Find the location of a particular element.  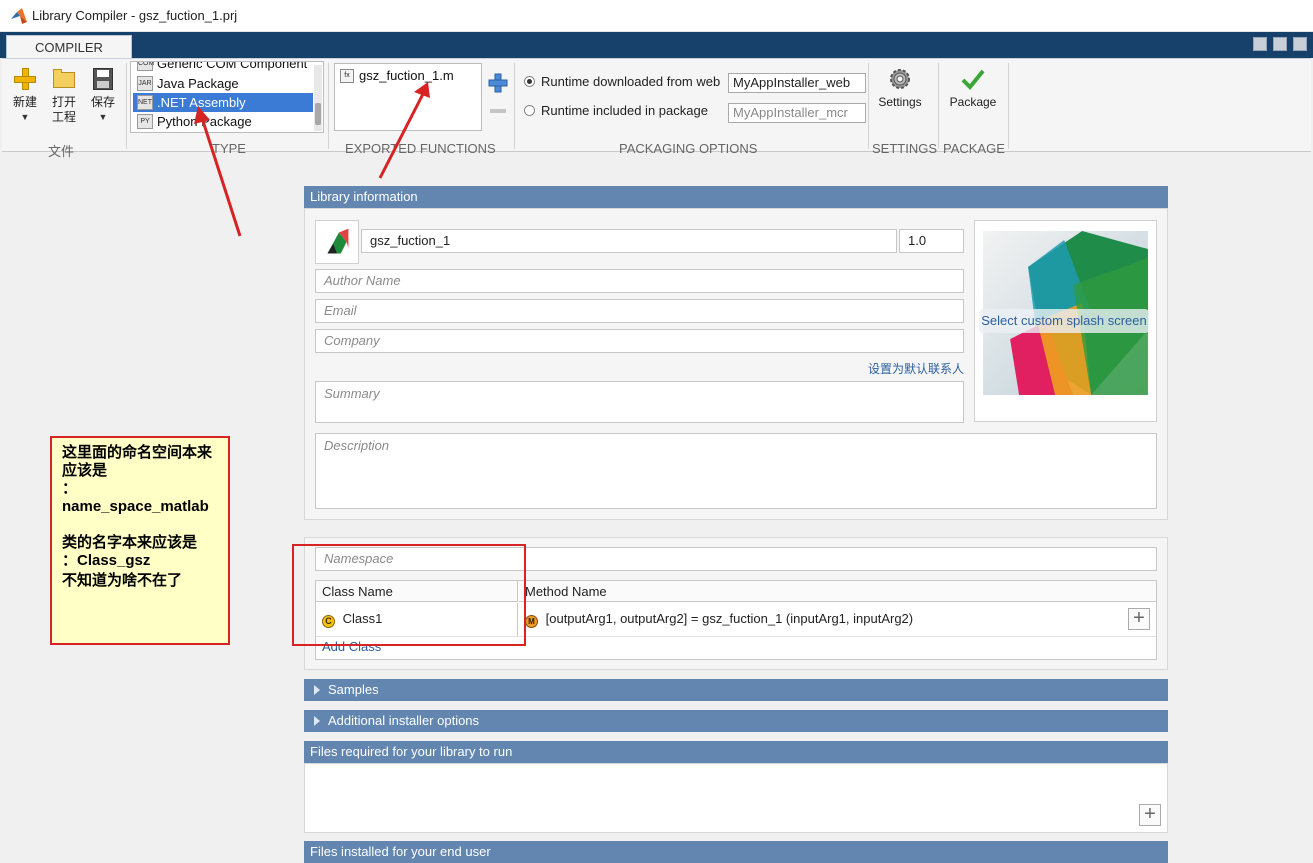

scrollbar-thumb is located at coordinates (318, 114).